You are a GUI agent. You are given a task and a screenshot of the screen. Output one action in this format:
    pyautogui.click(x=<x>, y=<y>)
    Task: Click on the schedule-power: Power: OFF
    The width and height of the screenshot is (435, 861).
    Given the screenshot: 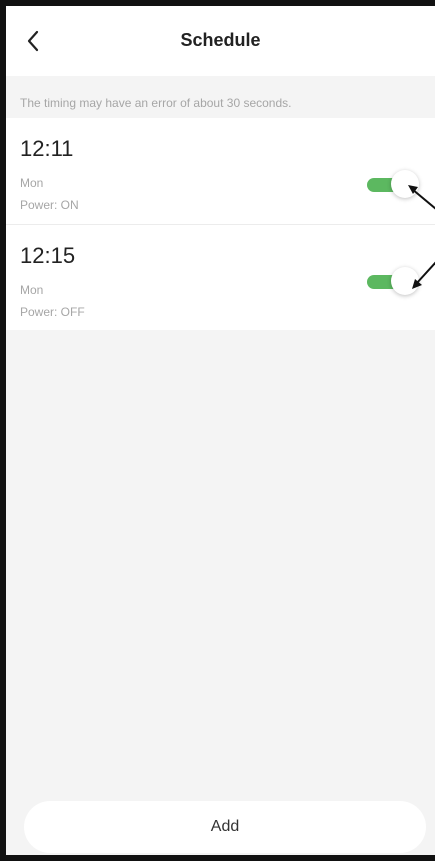 What is the action you would take?
    pyautogui.click(x=52, y=312)
    